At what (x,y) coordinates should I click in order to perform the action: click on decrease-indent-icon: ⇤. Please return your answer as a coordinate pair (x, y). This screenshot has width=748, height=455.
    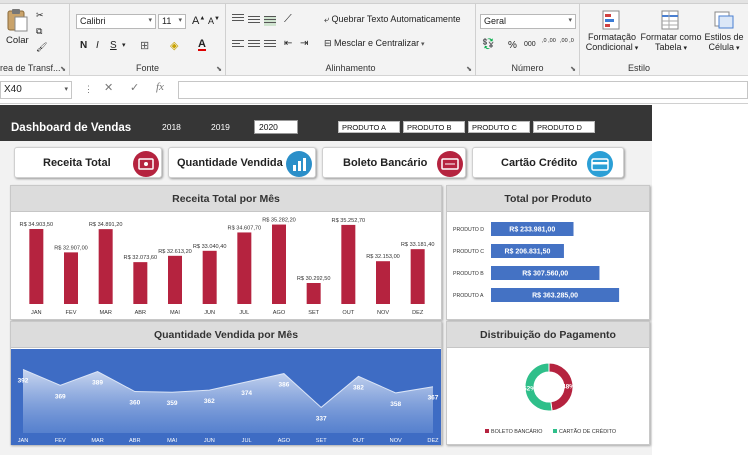
    Looking at the image, I should click on (288, 43).